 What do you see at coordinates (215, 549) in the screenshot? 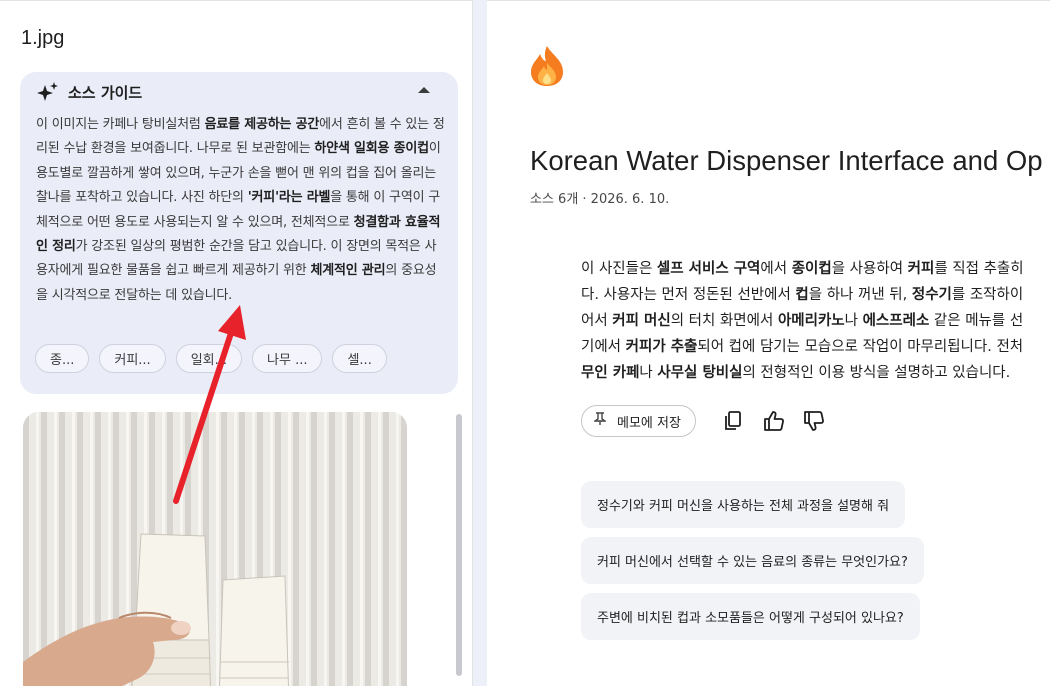
I see `source-photo` at bounding box center [215, 549].